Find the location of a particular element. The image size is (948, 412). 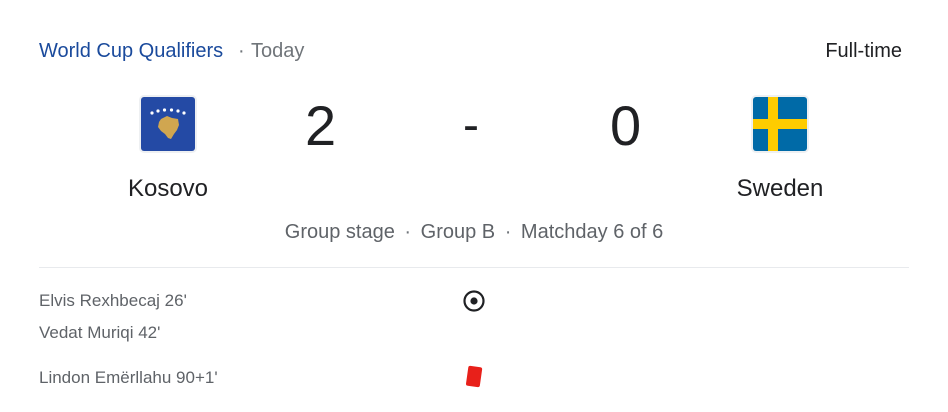

stage-matchday: Matchday 6 of 6 is located at coordinates (592, 232).